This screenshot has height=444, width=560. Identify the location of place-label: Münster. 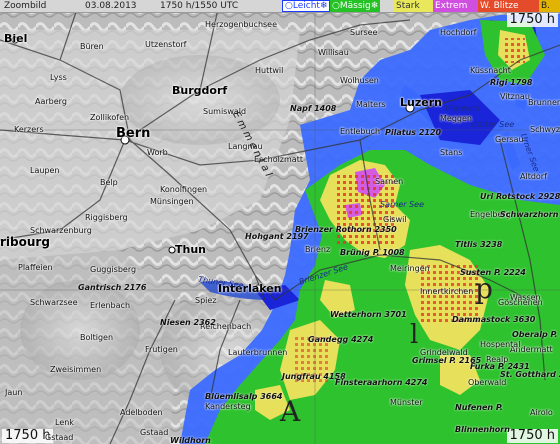
(406, 402).